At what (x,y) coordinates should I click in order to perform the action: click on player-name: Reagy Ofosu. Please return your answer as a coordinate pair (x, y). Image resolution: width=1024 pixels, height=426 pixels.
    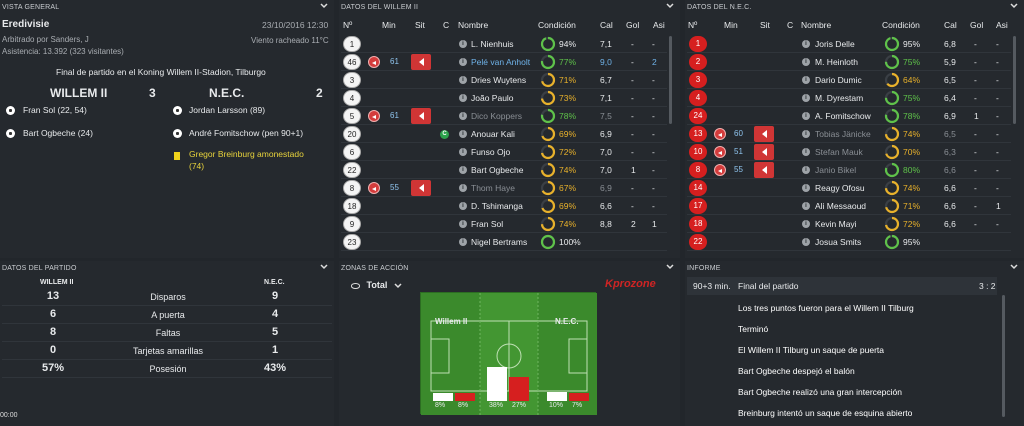
    Looking at the image, I should click on (840, 188).